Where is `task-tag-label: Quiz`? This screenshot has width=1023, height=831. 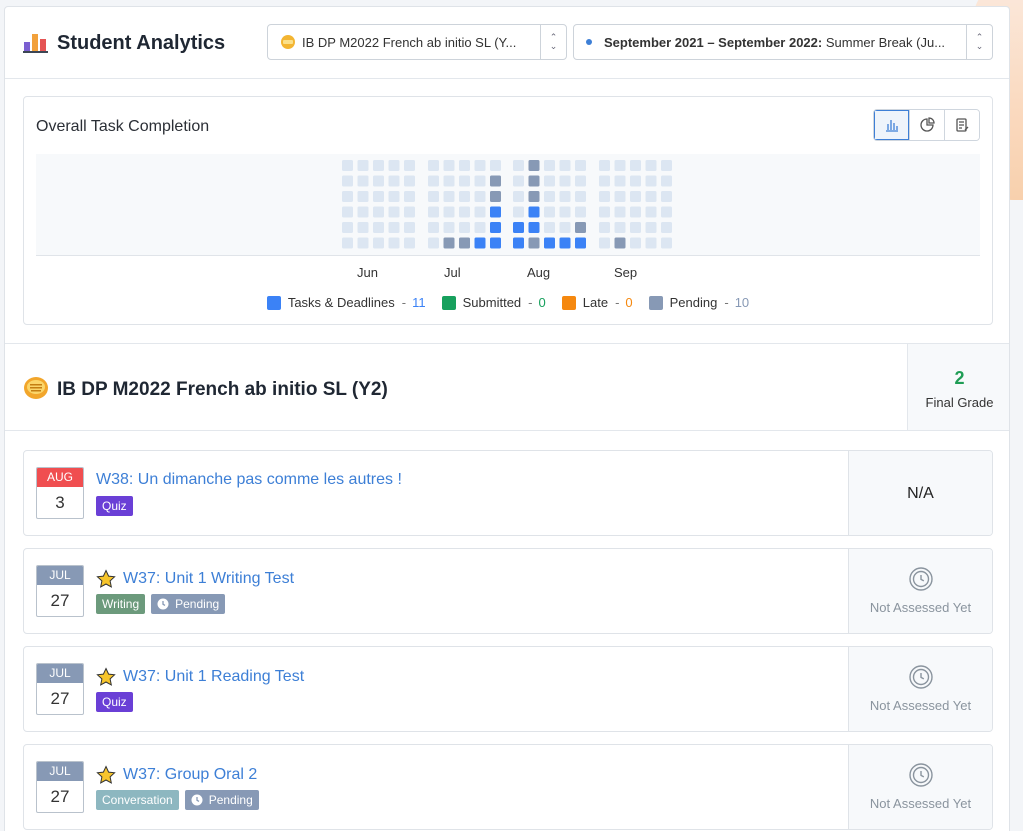
task-tag-label: Quiz is located at coordinates (114, 702).